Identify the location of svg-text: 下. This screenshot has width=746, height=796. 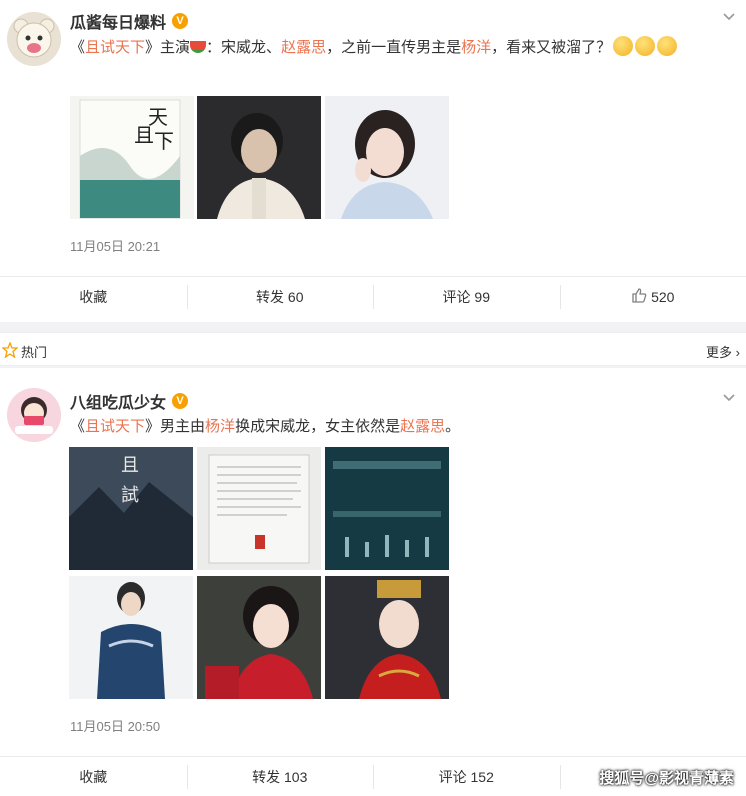
(164, 141).